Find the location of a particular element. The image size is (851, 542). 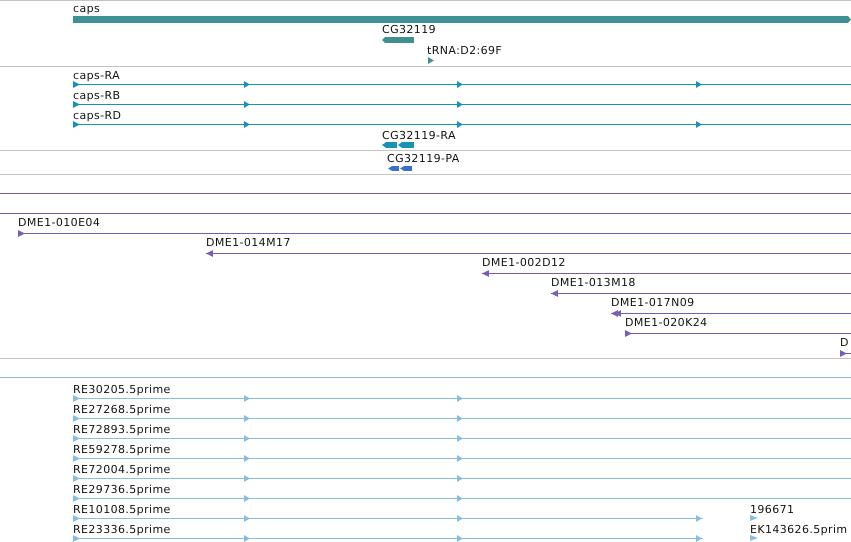

feature-label: DME1-014M17 is located at coordinates (248, 242).